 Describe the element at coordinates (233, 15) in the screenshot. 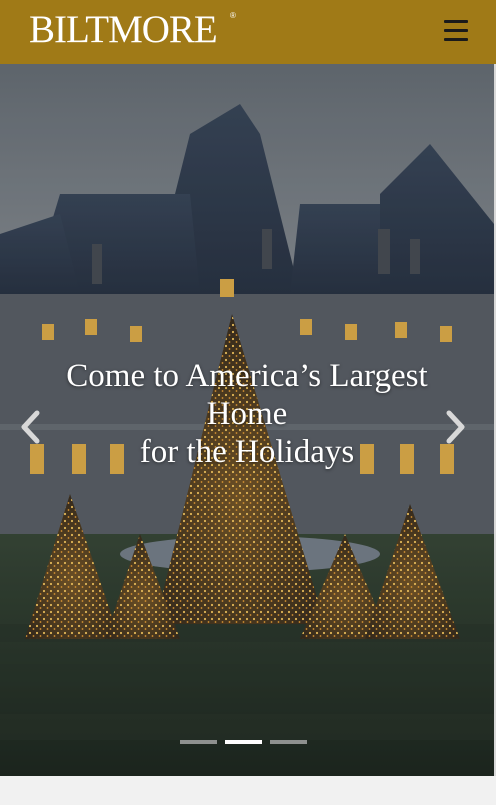

I see `registered-mark: ®` at that location.